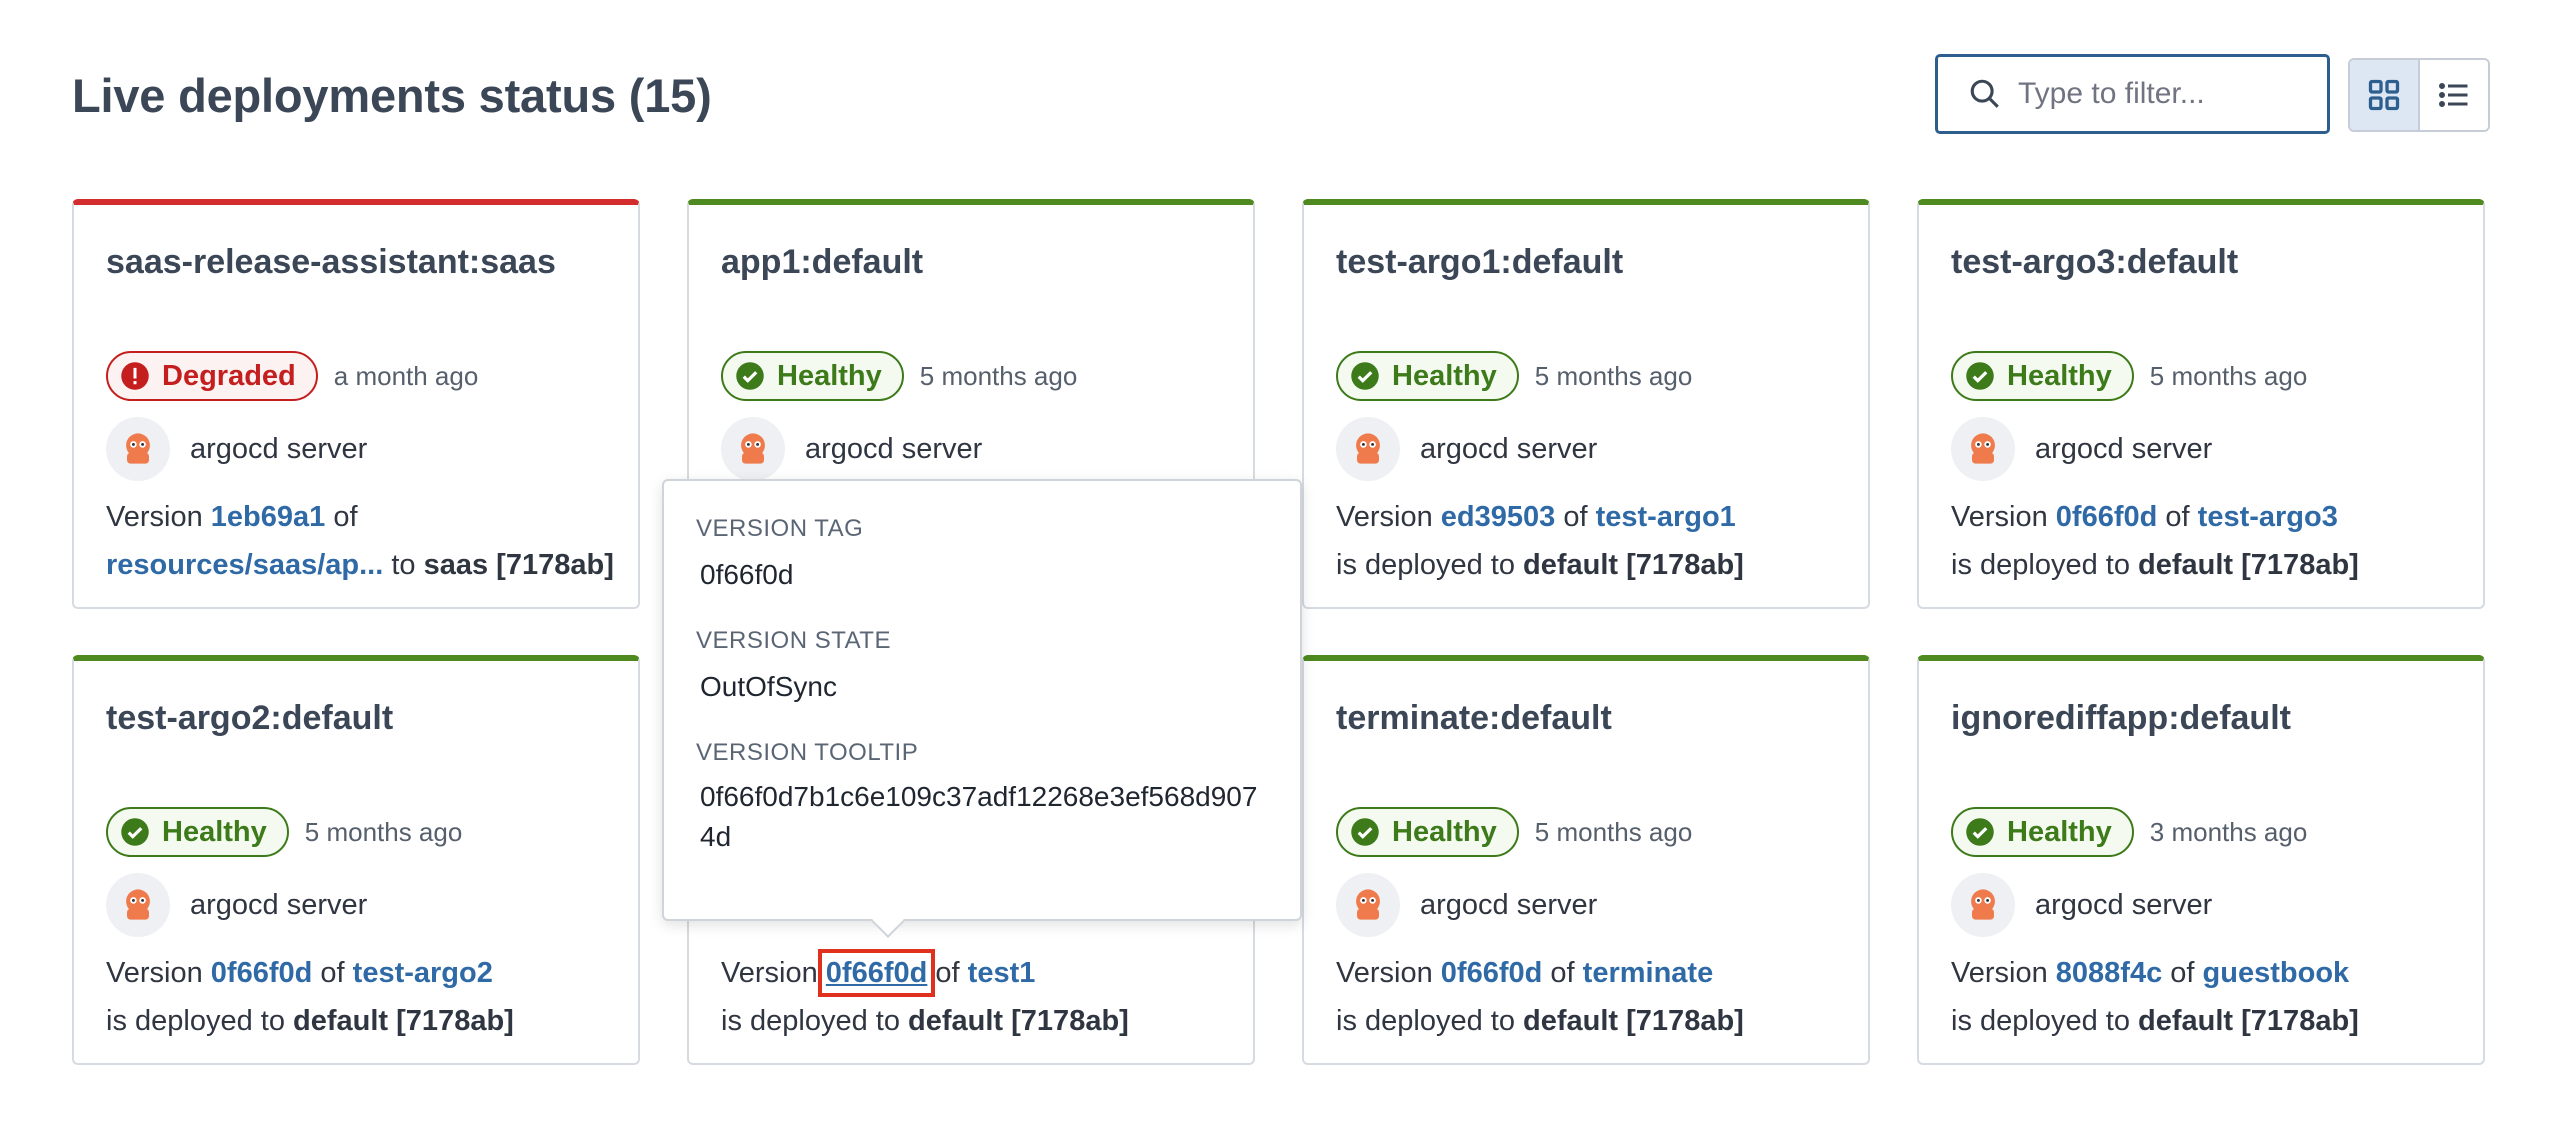  Describe the element at coordinates (979, 816) in the screenshot. I see `version-tooltip-value: 0f66f0d7b1c6e109c37adf12268e3ef568d9074d` at that location.